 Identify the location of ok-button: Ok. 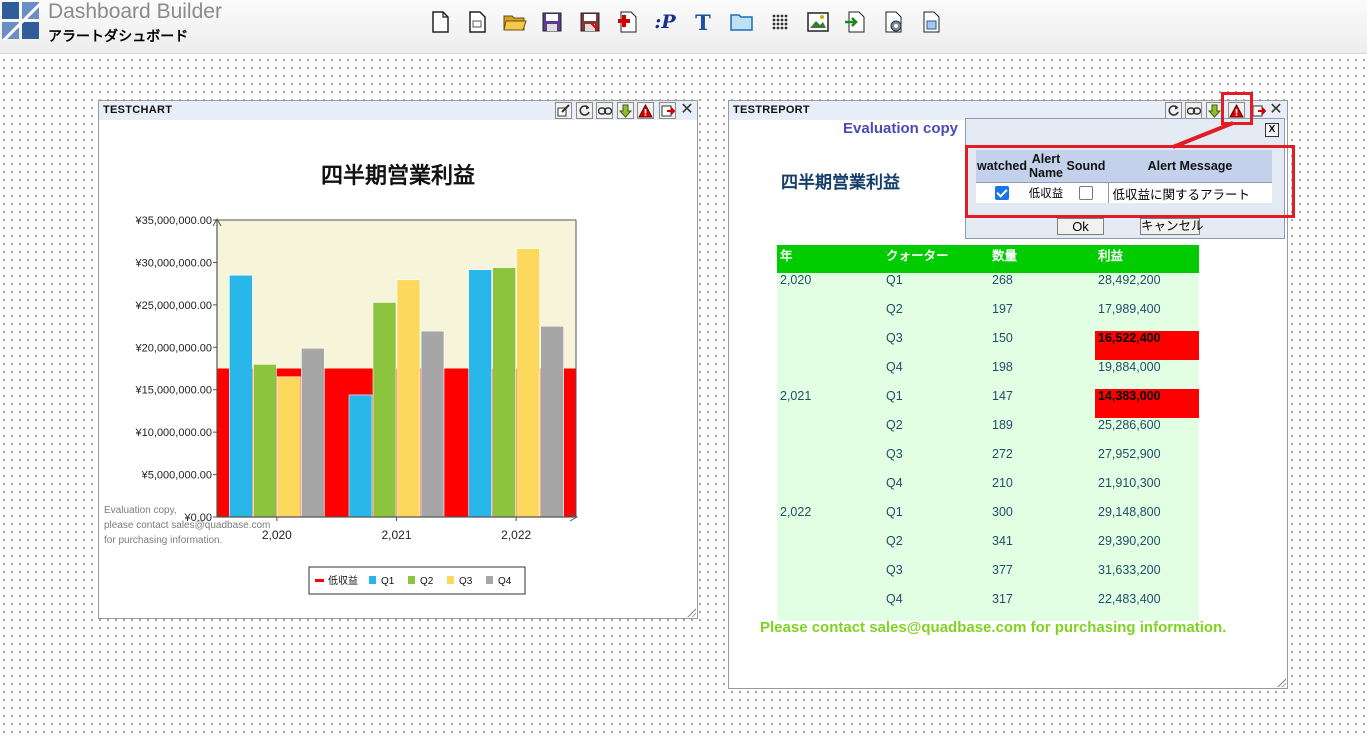
(1080, 226).